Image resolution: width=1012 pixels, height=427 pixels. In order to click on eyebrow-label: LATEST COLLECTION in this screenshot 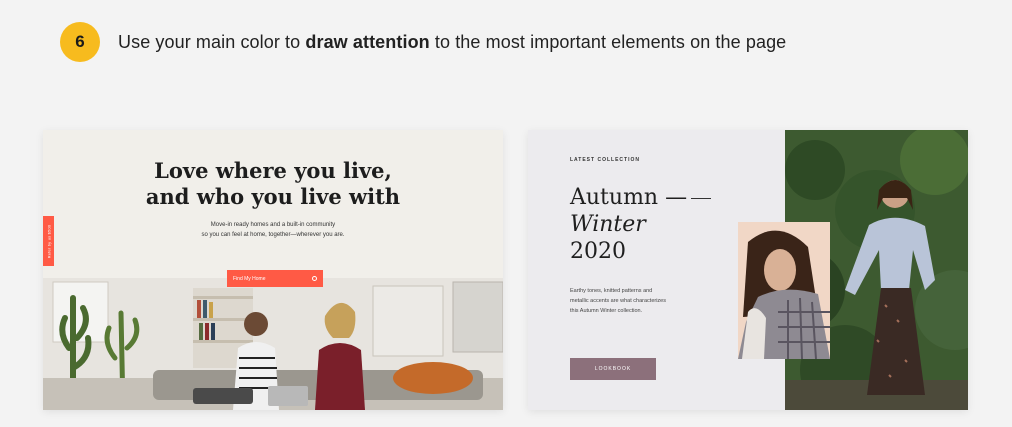, I will do `click(605, 160)`.